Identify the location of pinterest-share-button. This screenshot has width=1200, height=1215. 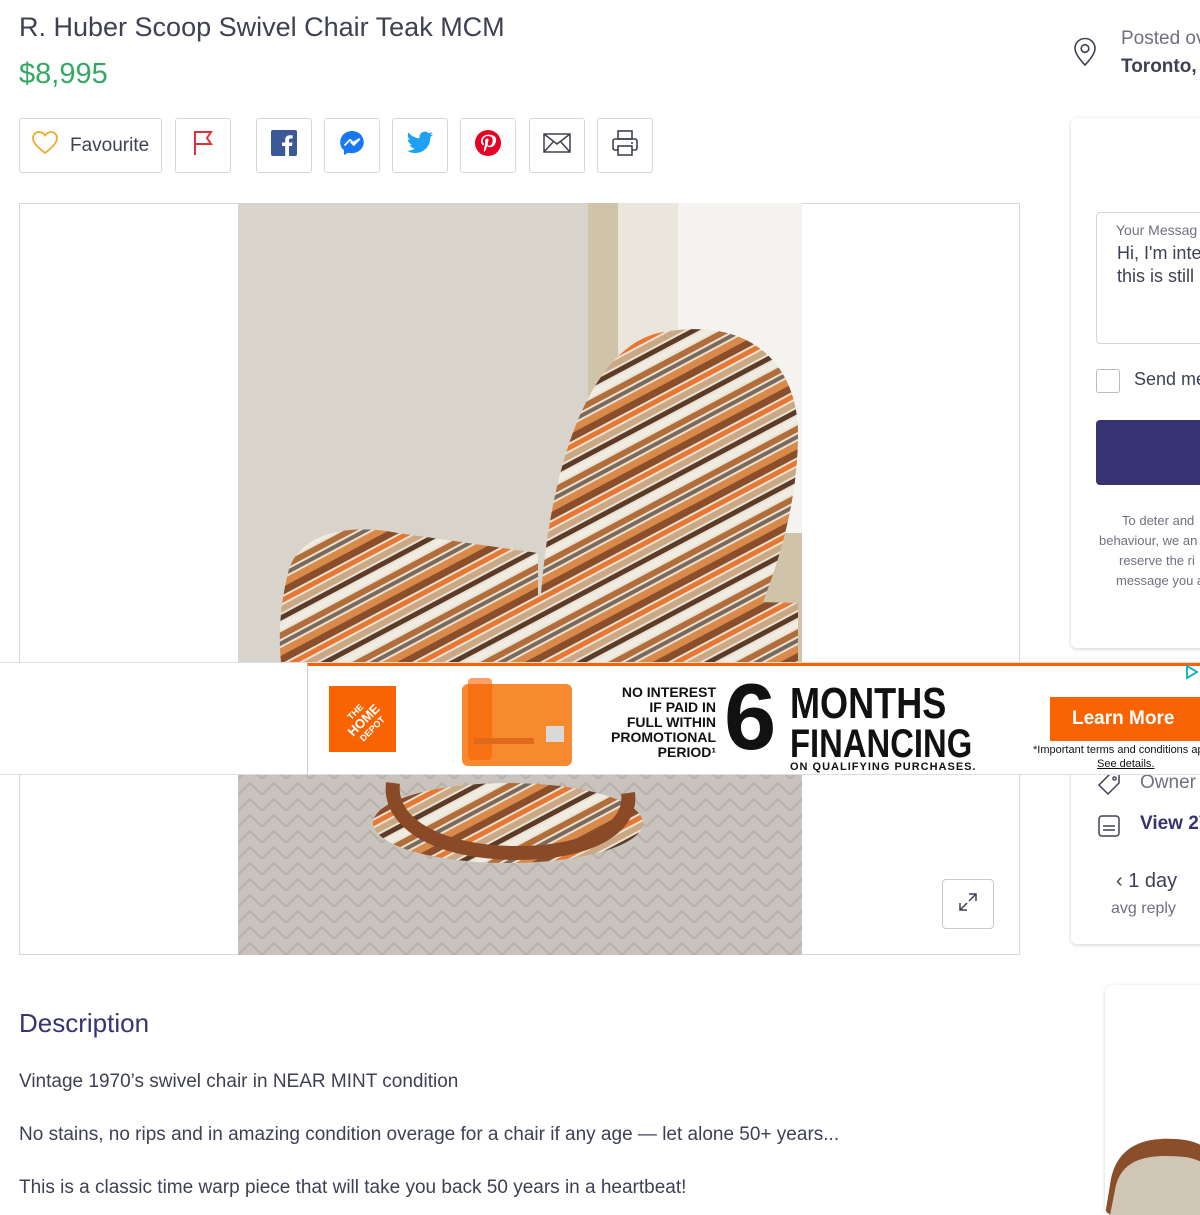
(488, 145).